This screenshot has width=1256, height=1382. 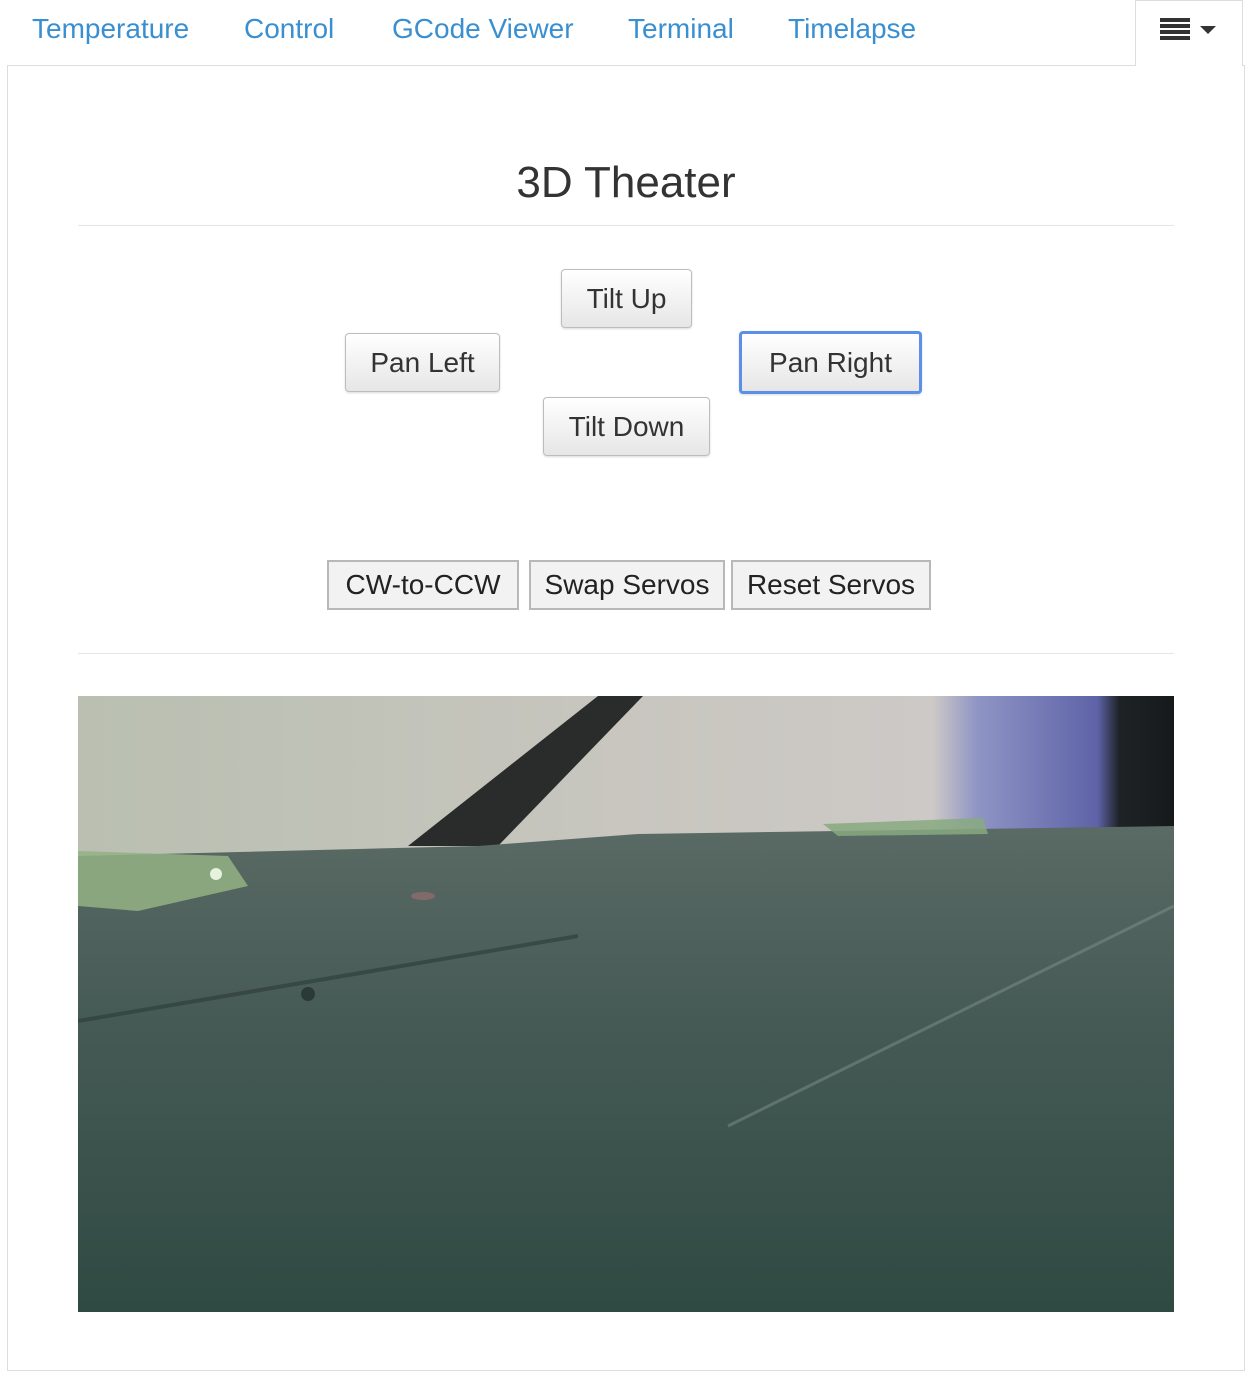 What do you see at coordinates (831, 585) in the screenshot?
I see `reset-servos-button: Reset Servos` at bounding box center [831, 585].